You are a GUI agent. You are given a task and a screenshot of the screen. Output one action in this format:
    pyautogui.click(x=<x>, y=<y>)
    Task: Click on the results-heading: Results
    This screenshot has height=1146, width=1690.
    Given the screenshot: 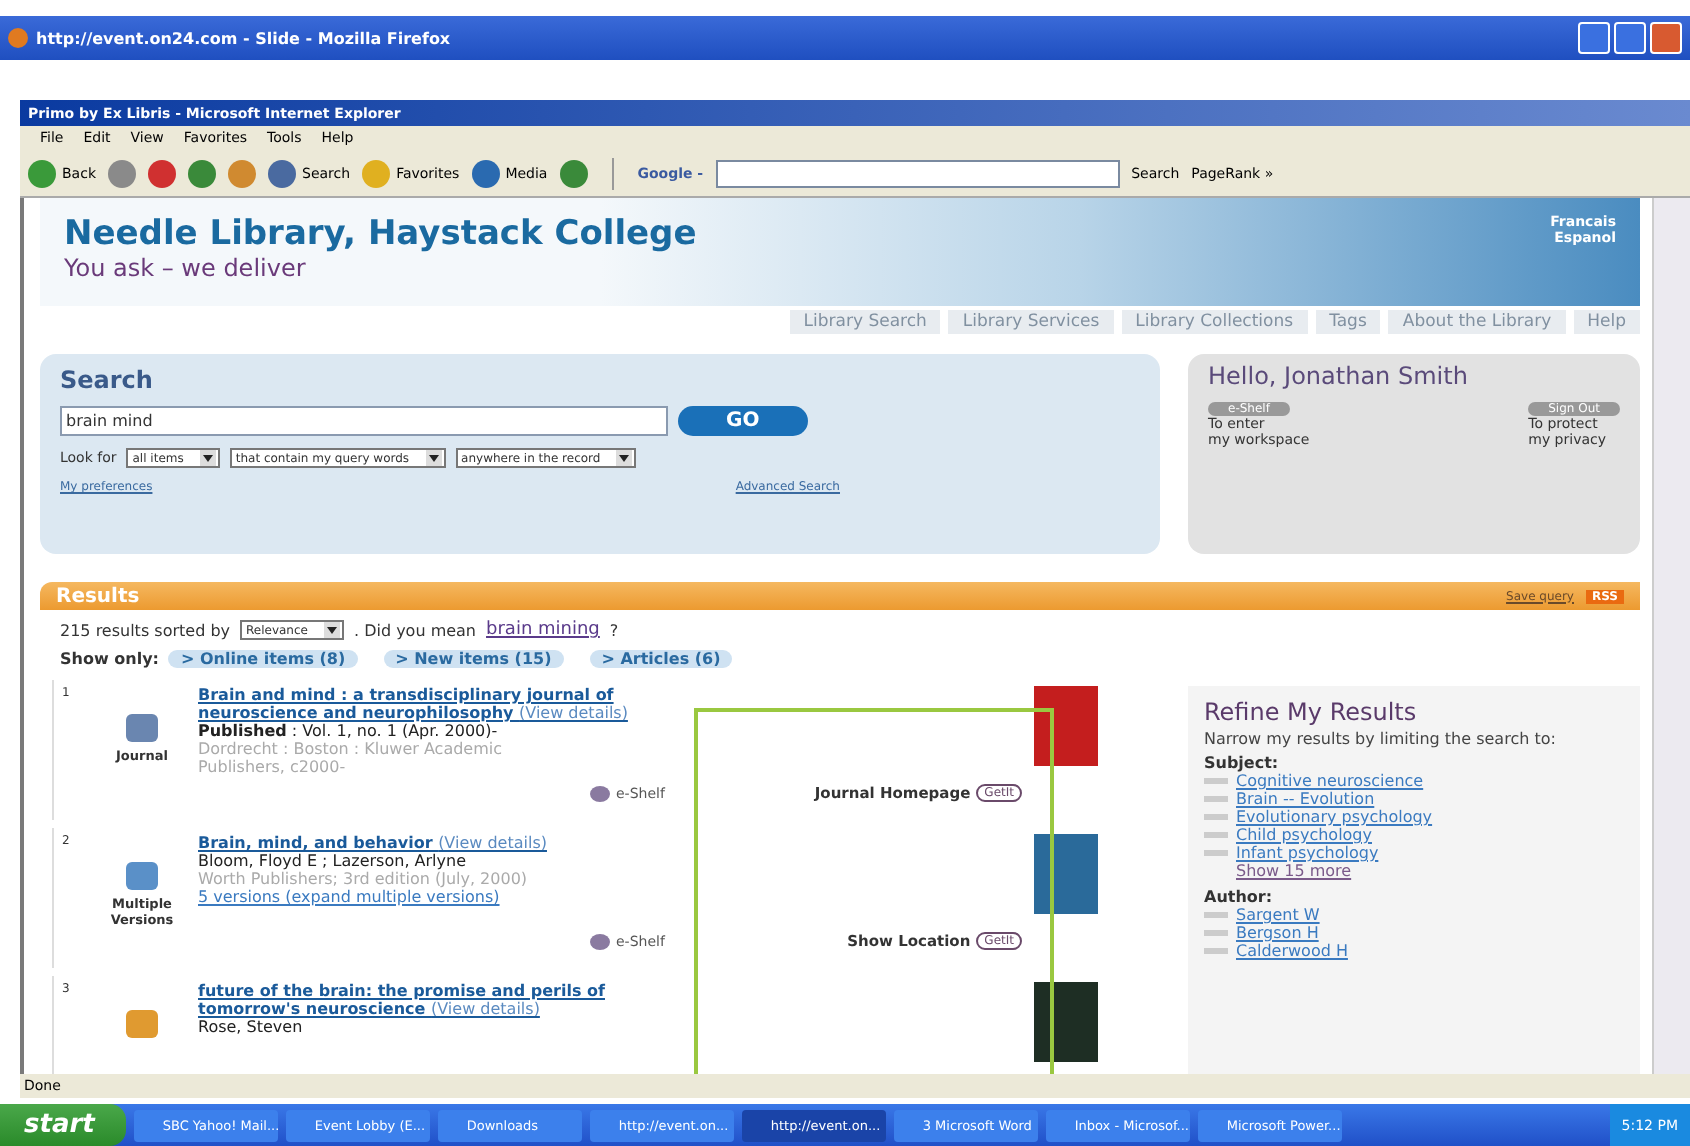 What is the action you would take?
    pyautogui.click(x=98, y=596)
    